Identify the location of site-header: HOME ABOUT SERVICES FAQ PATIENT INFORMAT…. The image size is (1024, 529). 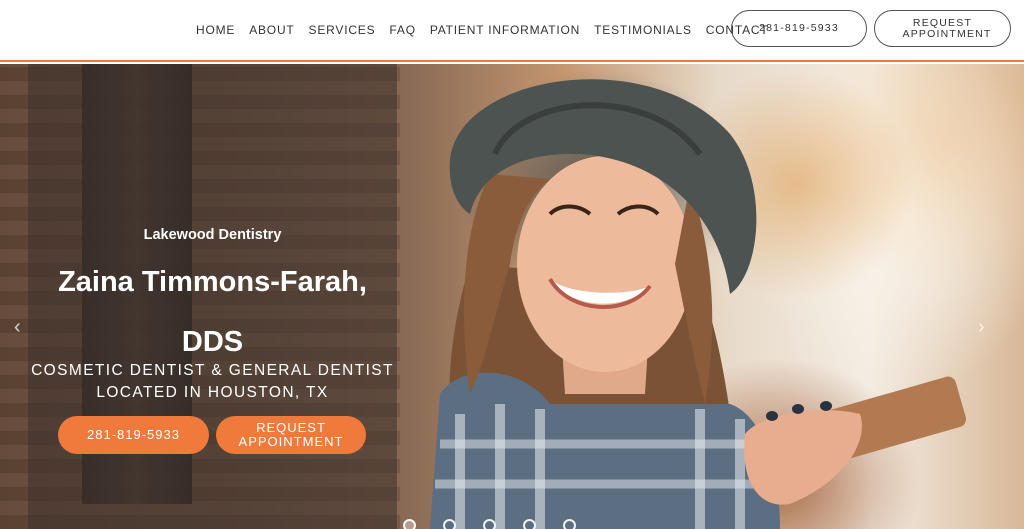
(512, 31).